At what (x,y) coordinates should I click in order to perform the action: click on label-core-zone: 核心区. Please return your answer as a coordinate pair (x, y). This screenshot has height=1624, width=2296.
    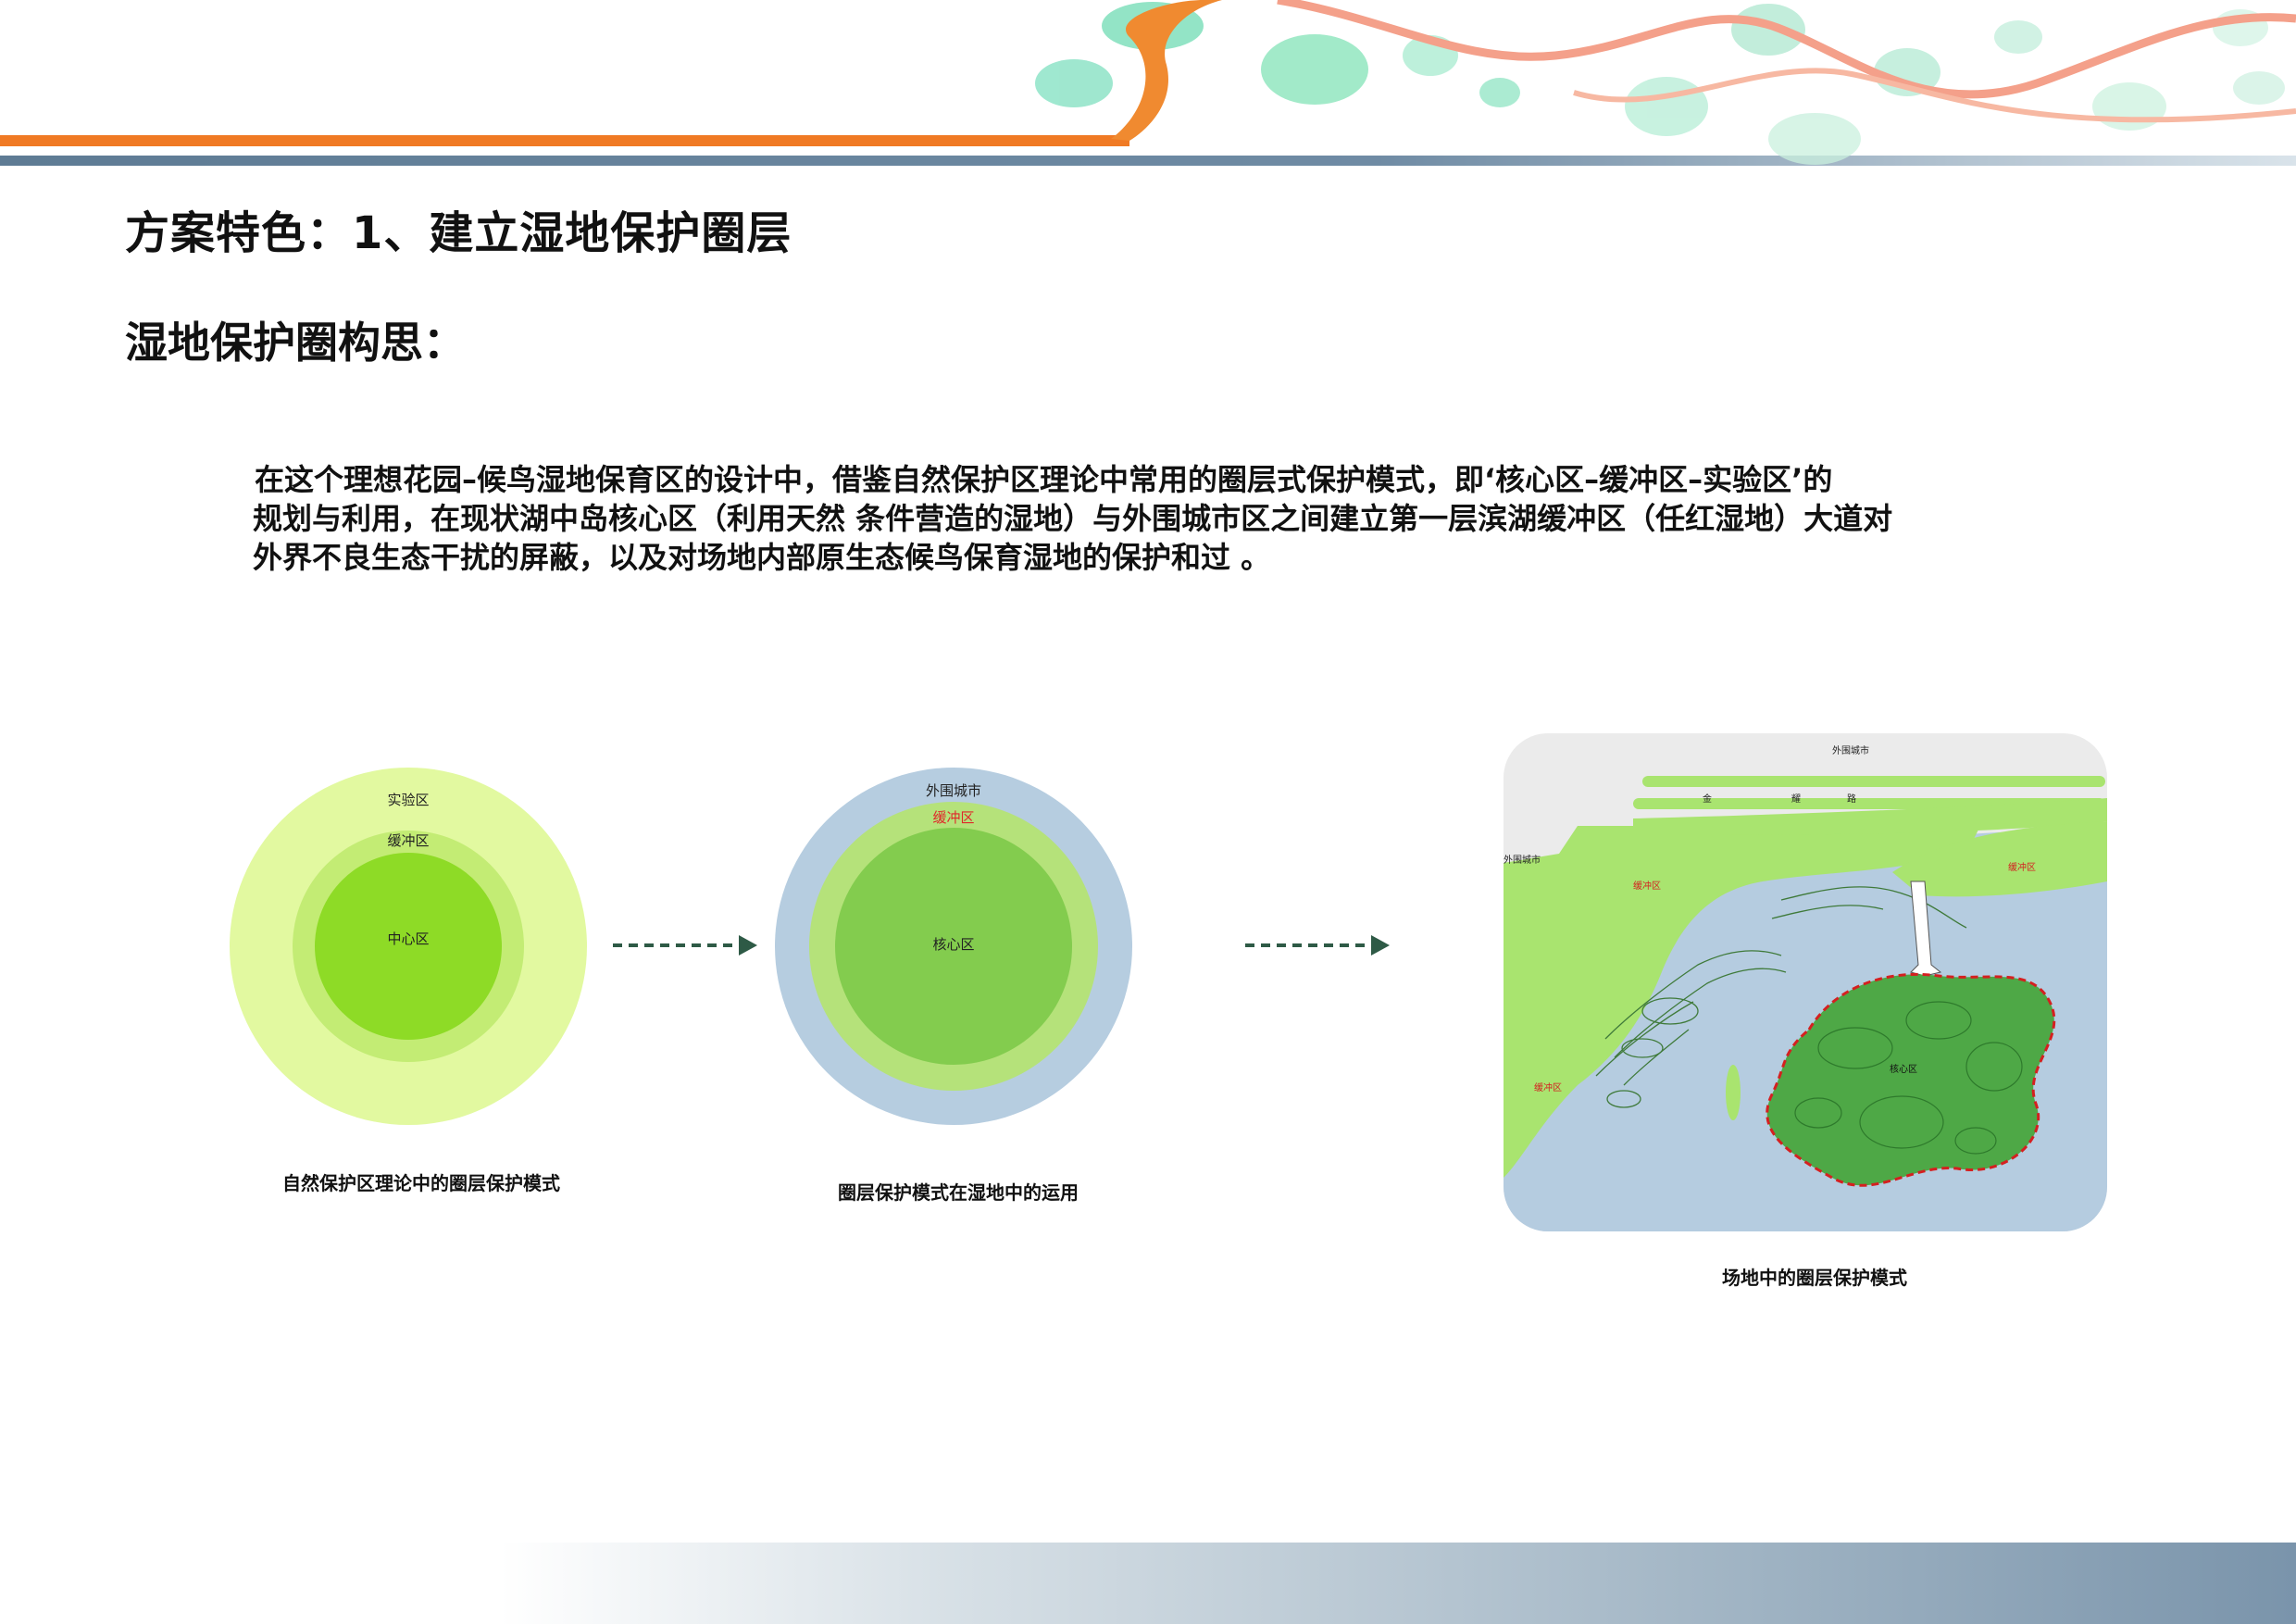
    Looking at the image, I should click on (953, 944).